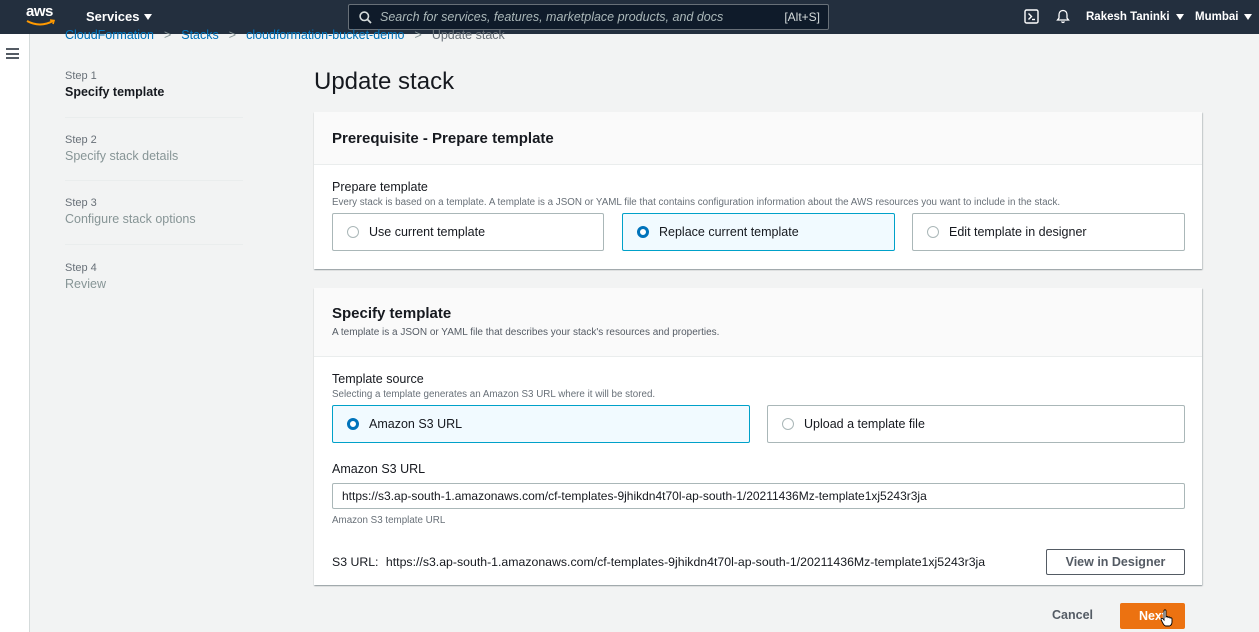 The height and width of the screenshot is (632, 1259). Describe the element at coordinates (802, 17) in the screenshot. I see `search-shortcut: [Alt+S]` at that location.